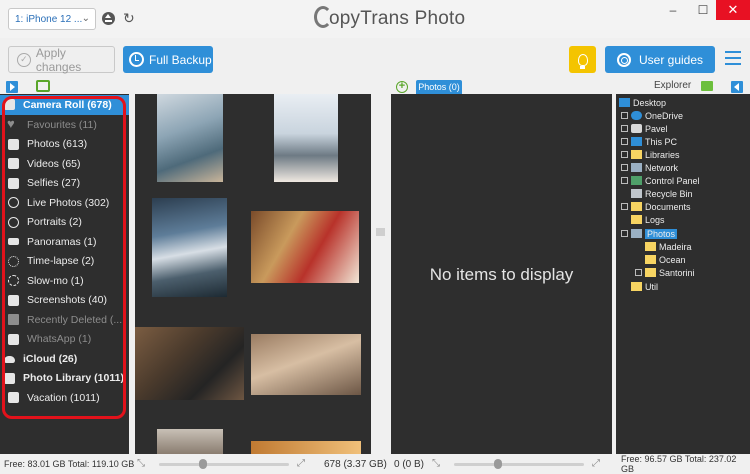 This screenshot has width=750, height=474. Describe the element at coordinates (64, 262) in the screenshot. I see `album-item-time-lapse: Time-lapse (2)` at that location.